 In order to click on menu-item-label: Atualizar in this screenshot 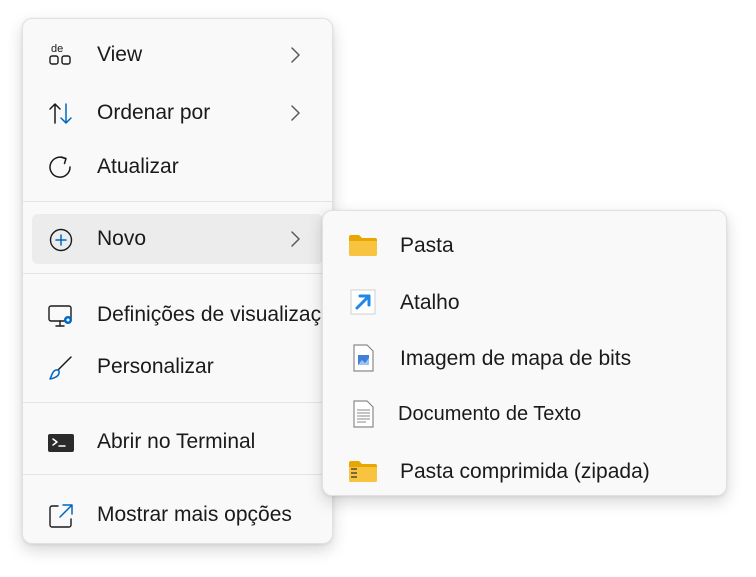, I will do `click(138, 166)`.